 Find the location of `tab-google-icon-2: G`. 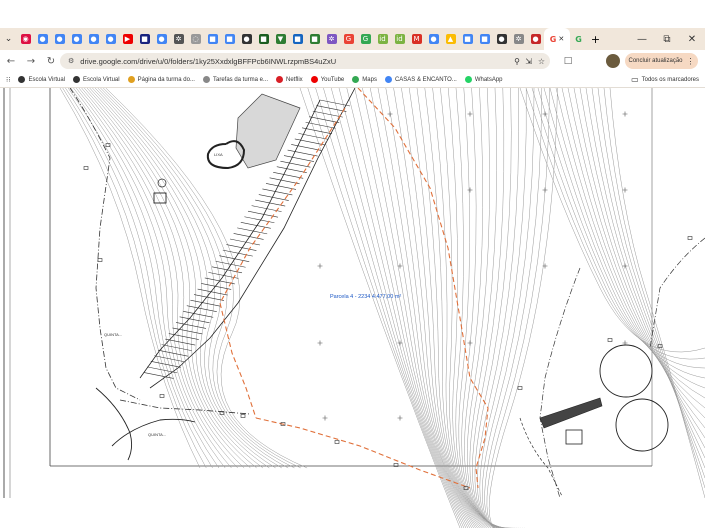

tab-google-icon-2: G is located at coordinates (365, 39).